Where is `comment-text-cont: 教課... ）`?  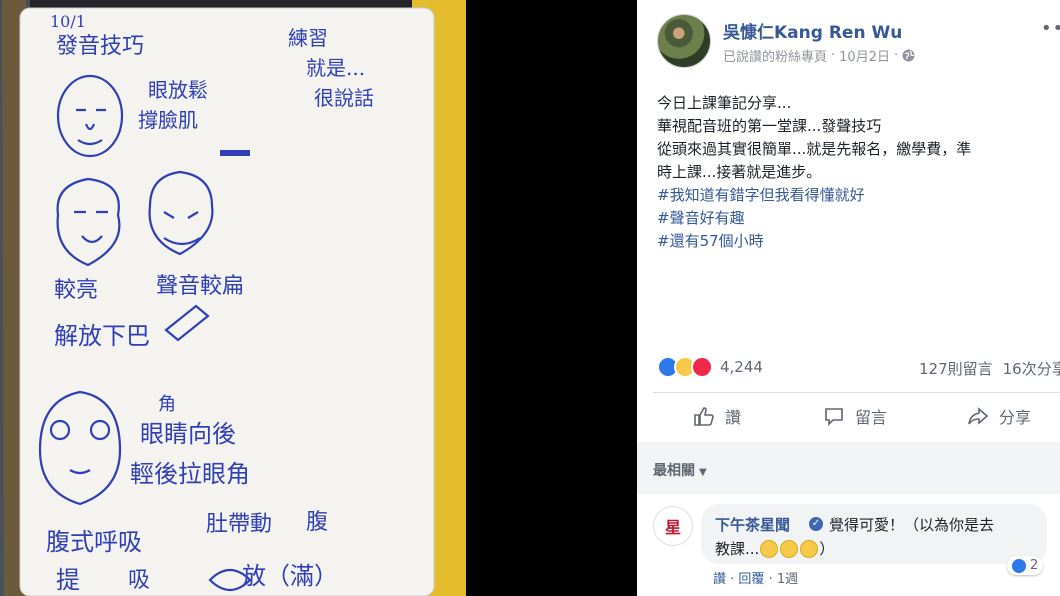
comment-text-cont: 教課... ） is located at coordinates (774, 548).